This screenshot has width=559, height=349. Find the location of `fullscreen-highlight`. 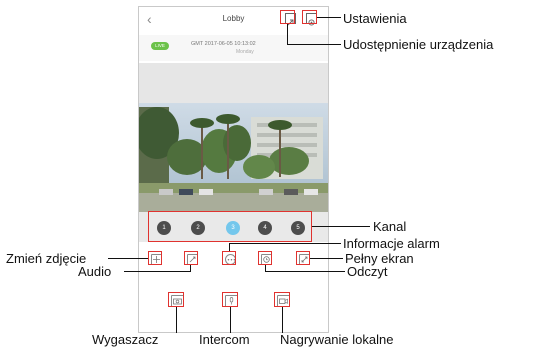

fullscreen-highlight is located at coordinates (303, 258).